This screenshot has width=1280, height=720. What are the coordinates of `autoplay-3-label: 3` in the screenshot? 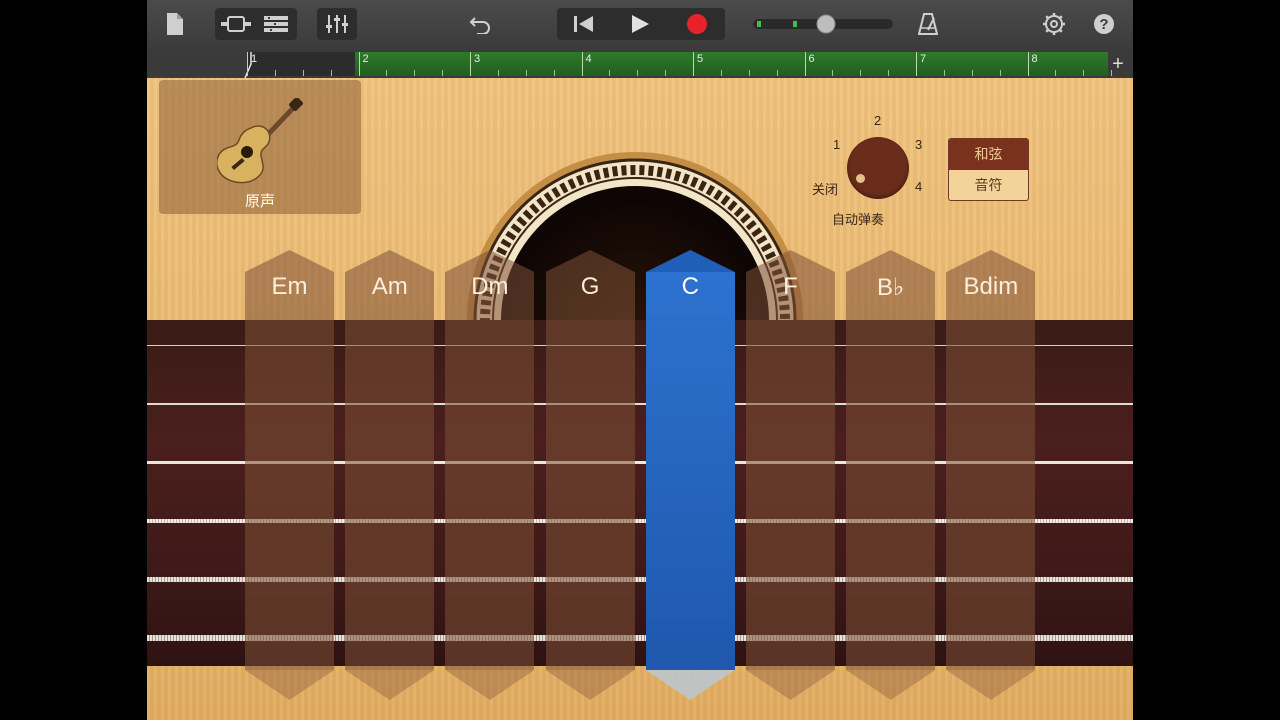 It's located at (918, 144).